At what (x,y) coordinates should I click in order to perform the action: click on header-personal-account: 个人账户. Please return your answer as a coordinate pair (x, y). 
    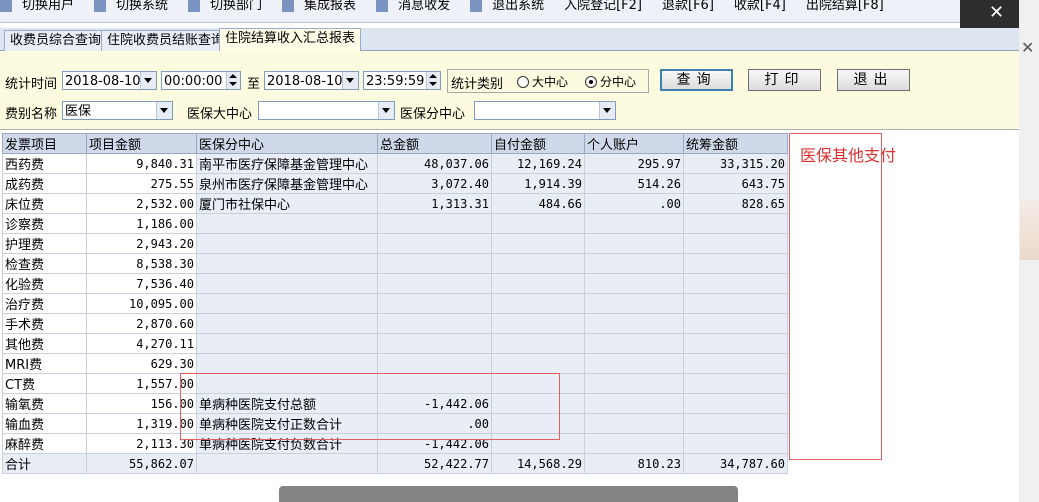
    Looking at the image, I should click on (634, 143).